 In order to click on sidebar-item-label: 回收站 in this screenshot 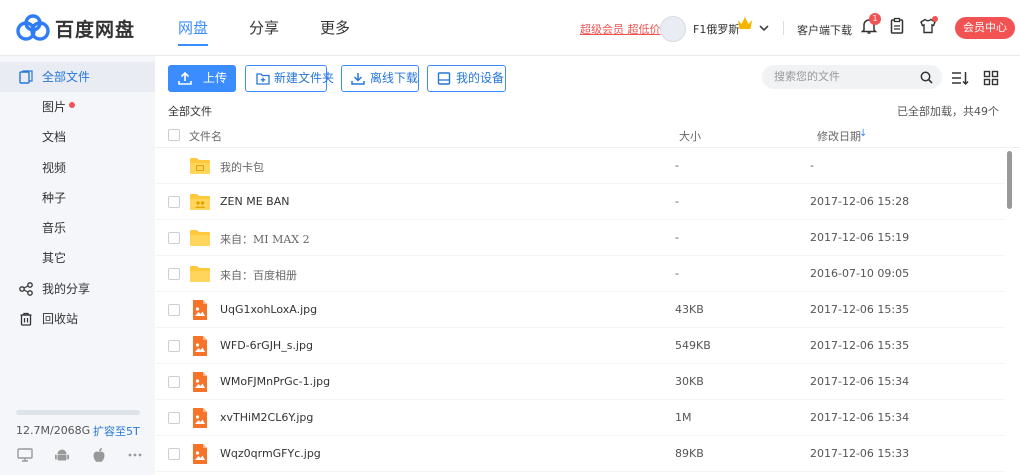, I will do `click(60, 319)`.